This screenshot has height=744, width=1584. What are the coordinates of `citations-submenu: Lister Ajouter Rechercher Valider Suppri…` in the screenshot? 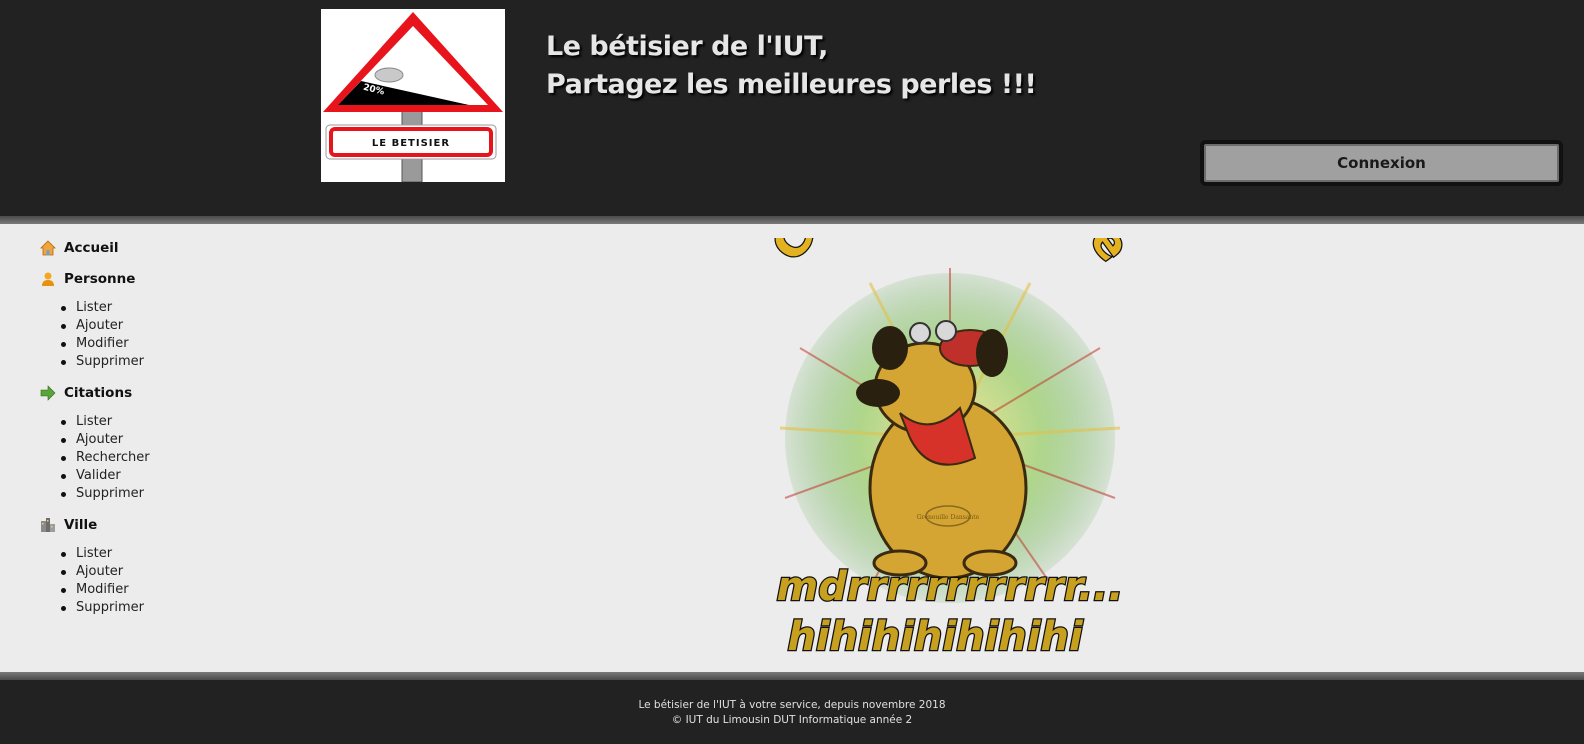 It's located at (170, 458).